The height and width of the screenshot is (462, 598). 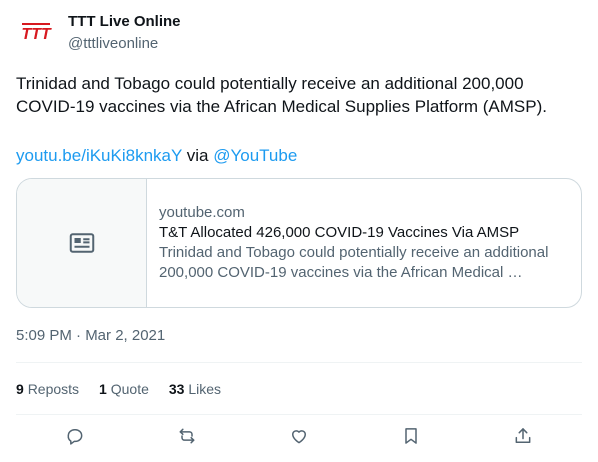 What do you see at coordinates (99, 155) in the screenshot?
I see `youtube-link: youtu.be/iKuKi8knkaY` at bounding box center [99, 155].